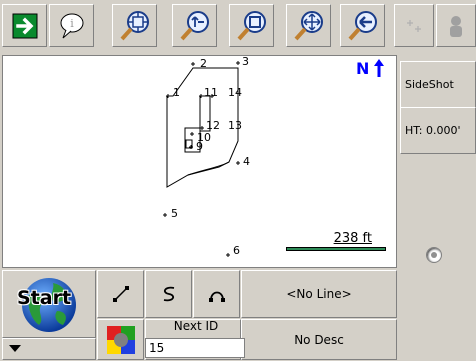  I want to click on zoom-extents-button, so click(134, 25).